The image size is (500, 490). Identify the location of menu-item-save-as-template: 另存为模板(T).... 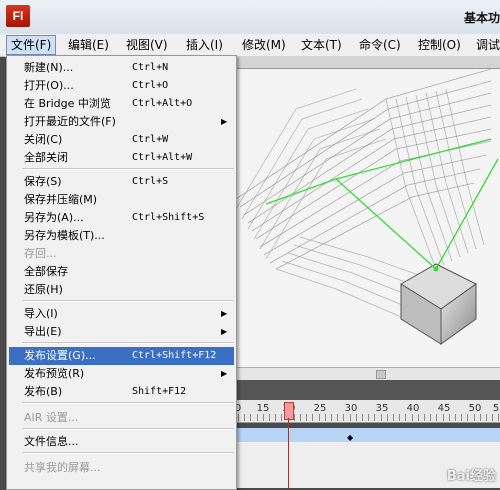
(121, 236).